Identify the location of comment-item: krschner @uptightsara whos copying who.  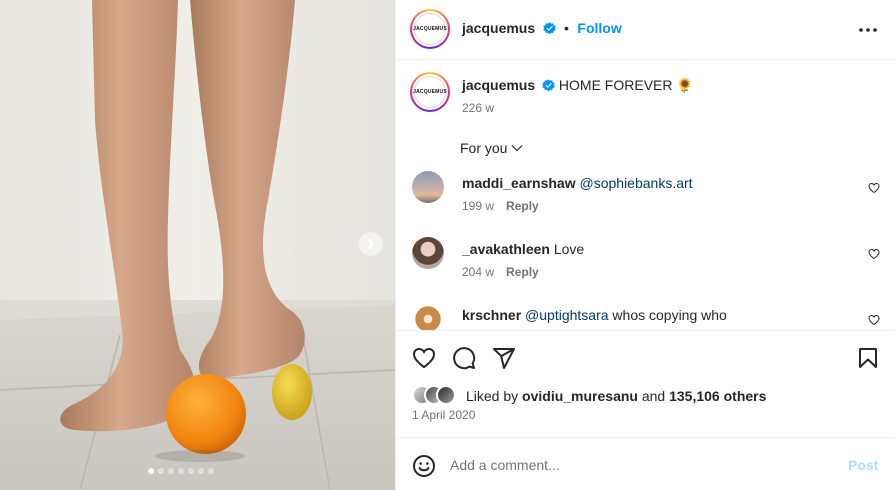
(645, 316).